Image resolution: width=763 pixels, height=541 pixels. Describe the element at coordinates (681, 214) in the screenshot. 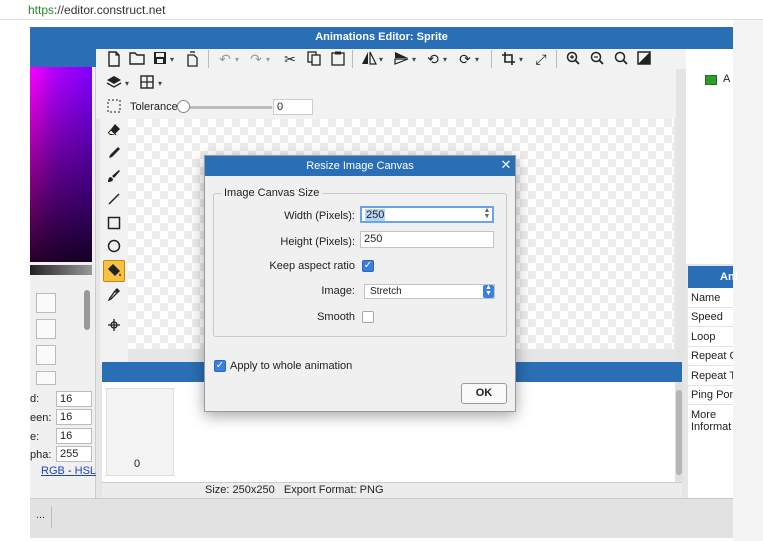

I see `canvas-scrollbar` at that location.